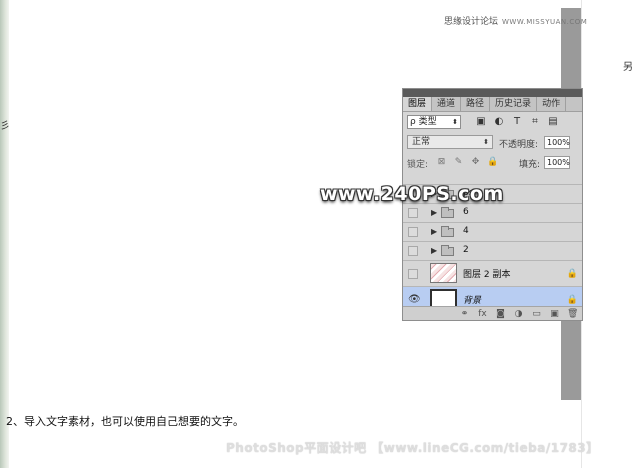 This screenshot has height=468, width=632. I want to click on step-caption: 2、导入文字素材，也可以使用自己想要的文字。, so click(125, 421).